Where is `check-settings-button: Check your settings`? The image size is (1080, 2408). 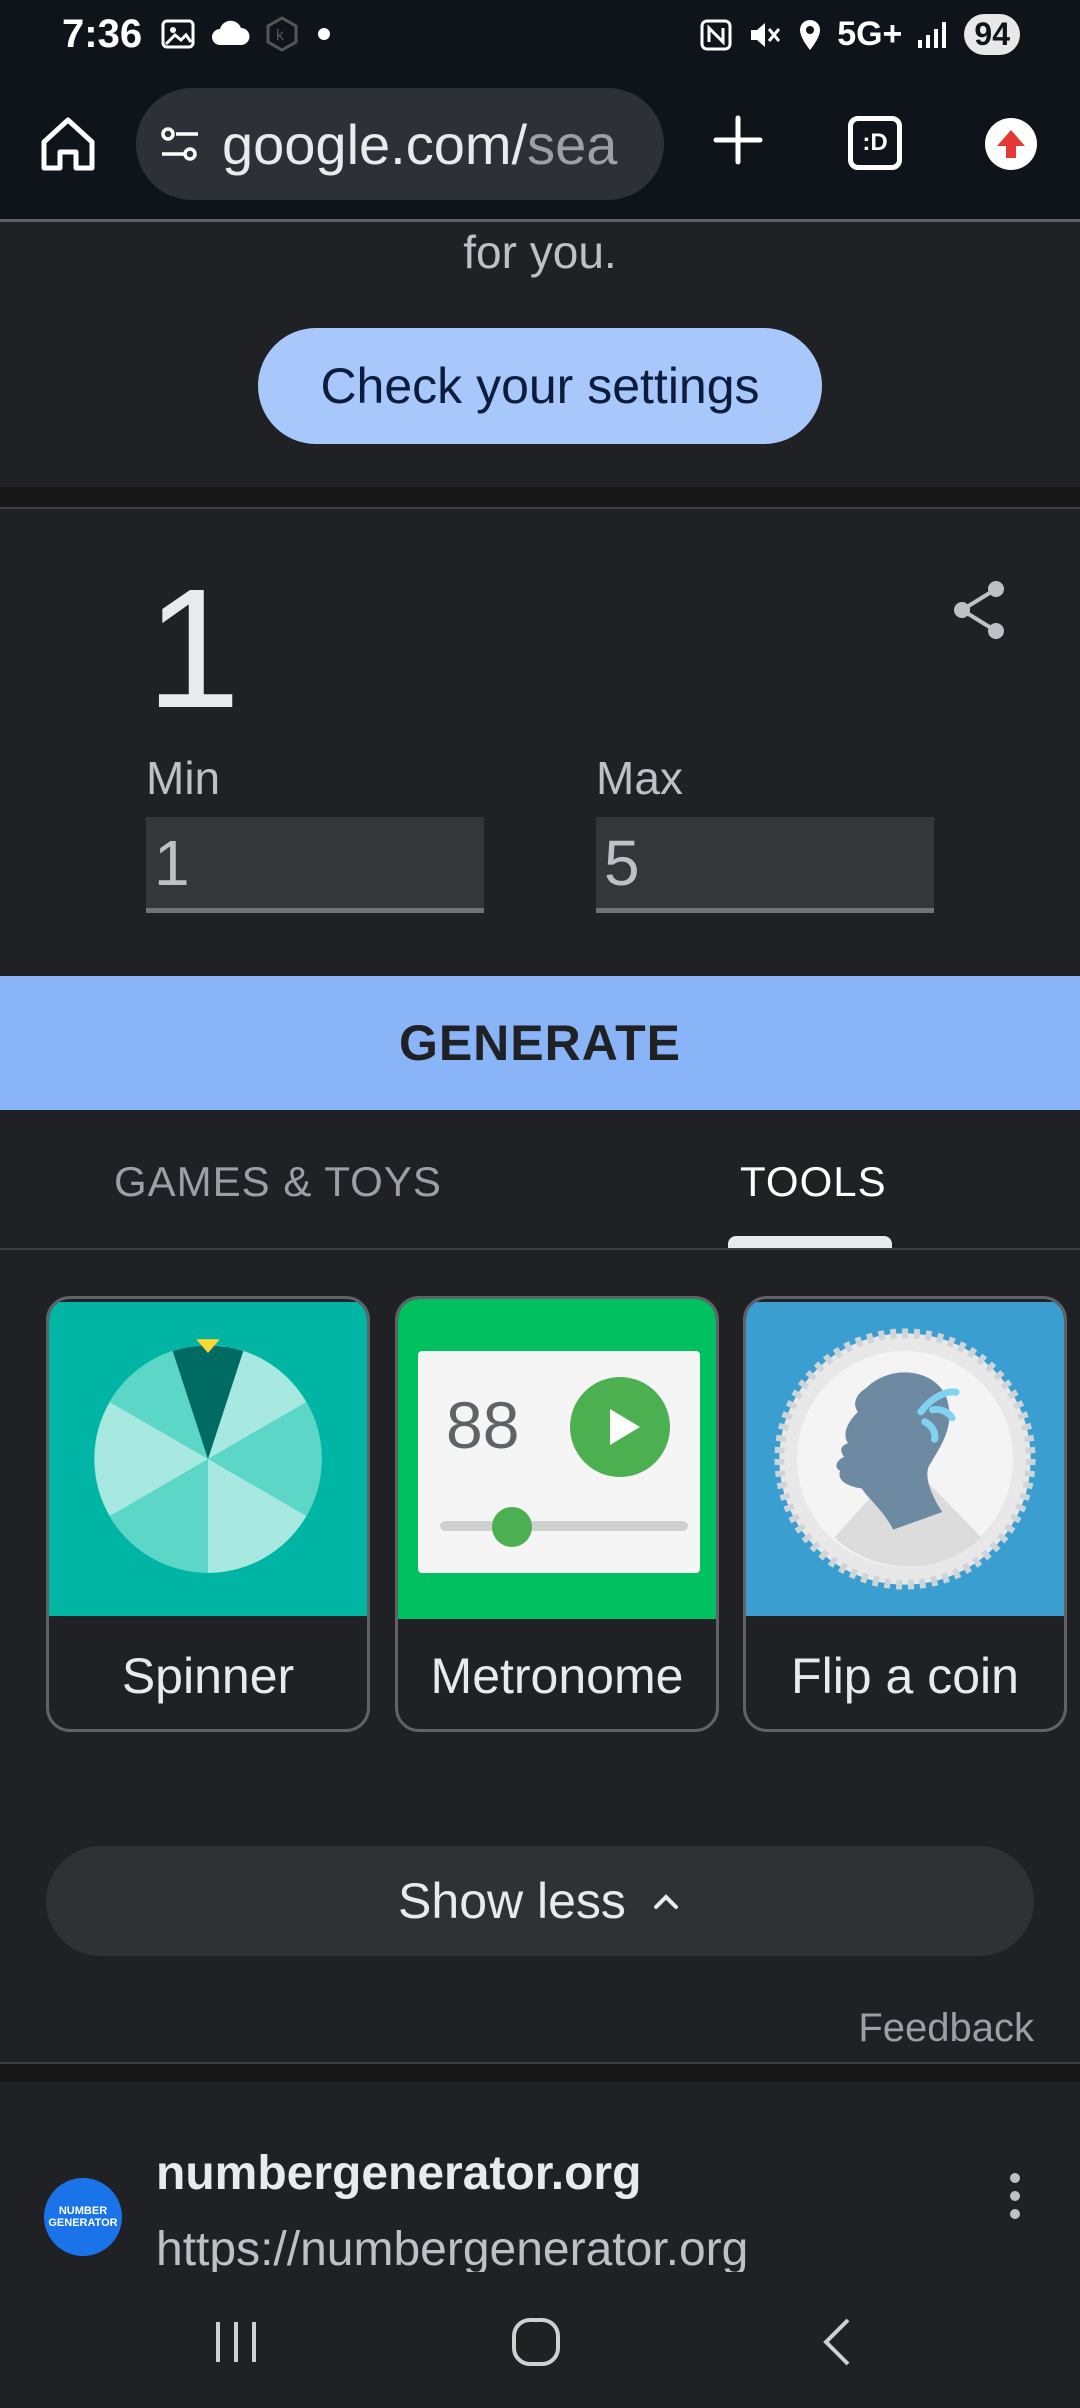 check-settings-button: Check your settings is located at coordinates (540, 386).